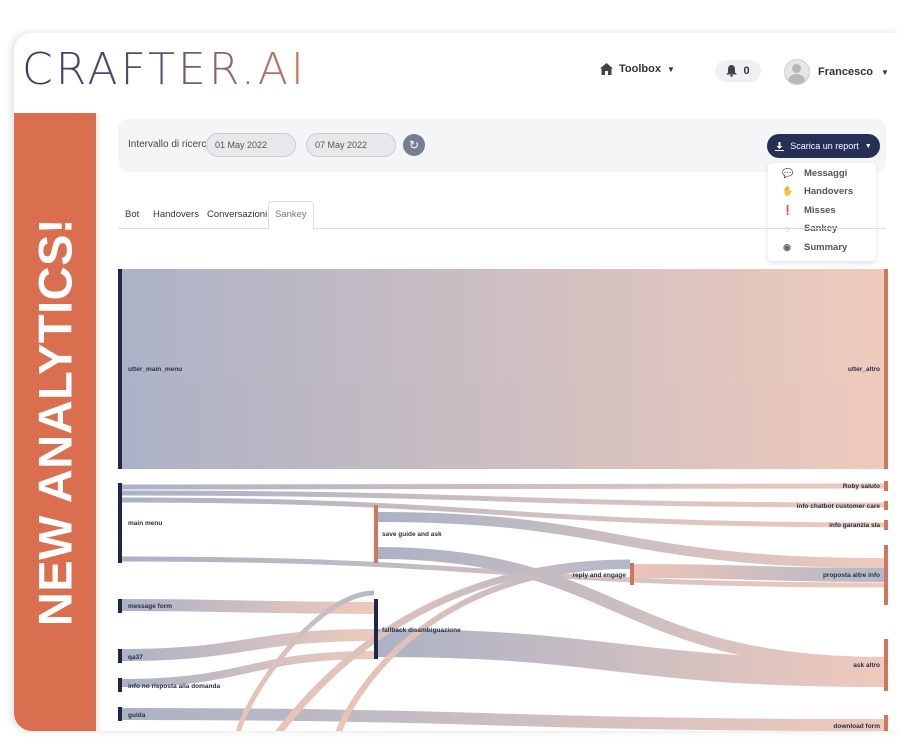 The image size is (900, 752). I want to click on sankey-label: qa37, so click(135, 657).